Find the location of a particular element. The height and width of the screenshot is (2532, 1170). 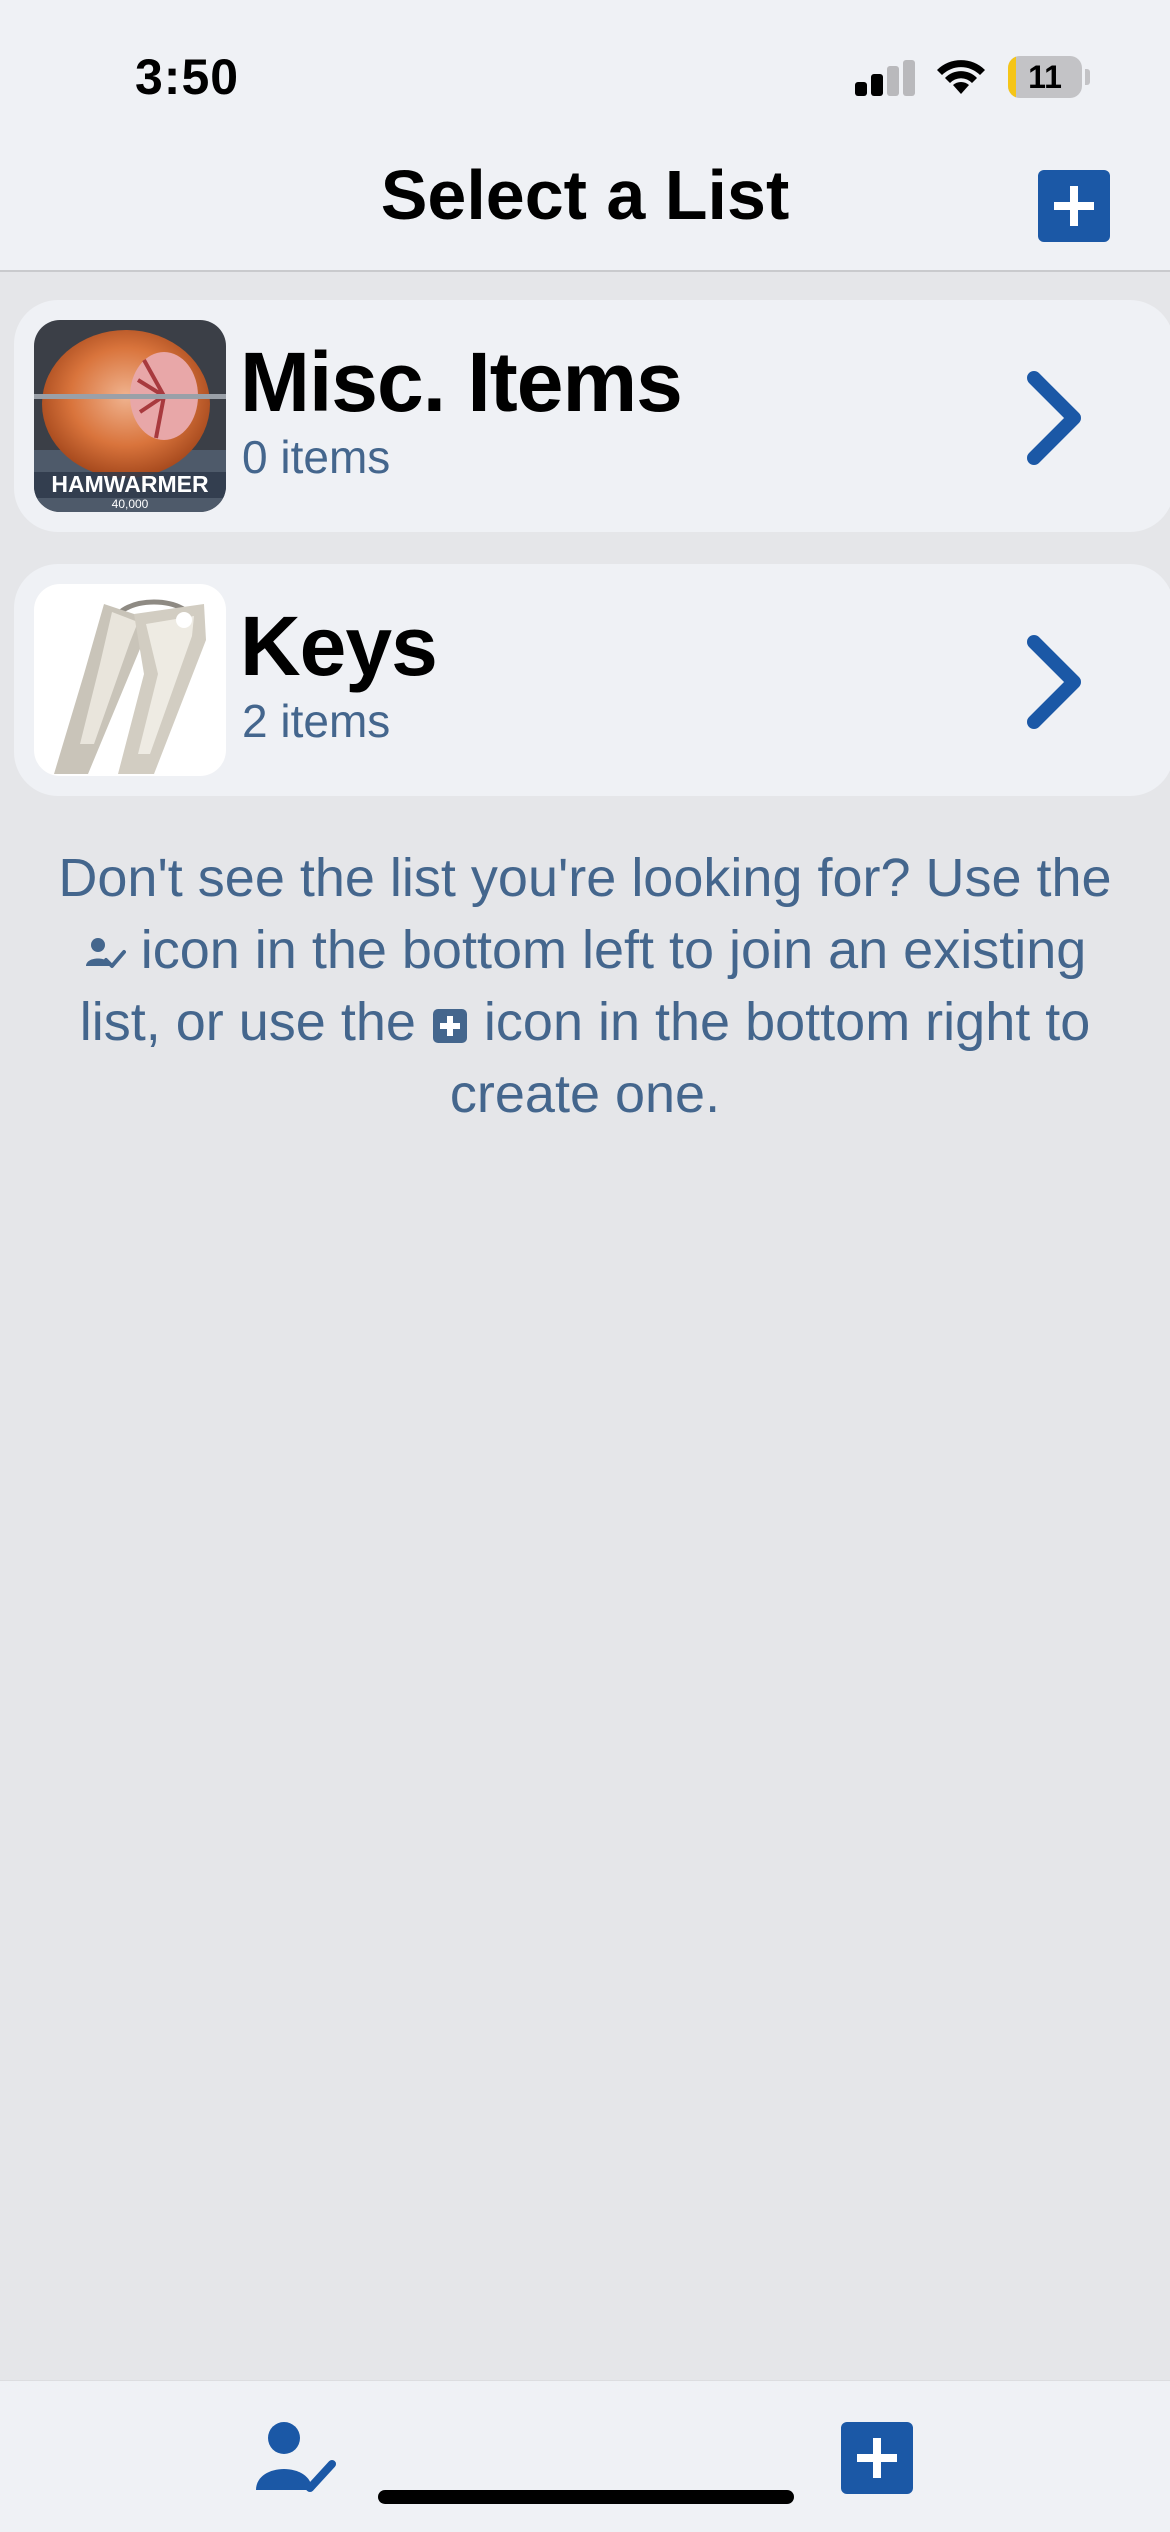

hint-text-part3: icon in the bottom right to create one. is located at coordinates (770, 1058).